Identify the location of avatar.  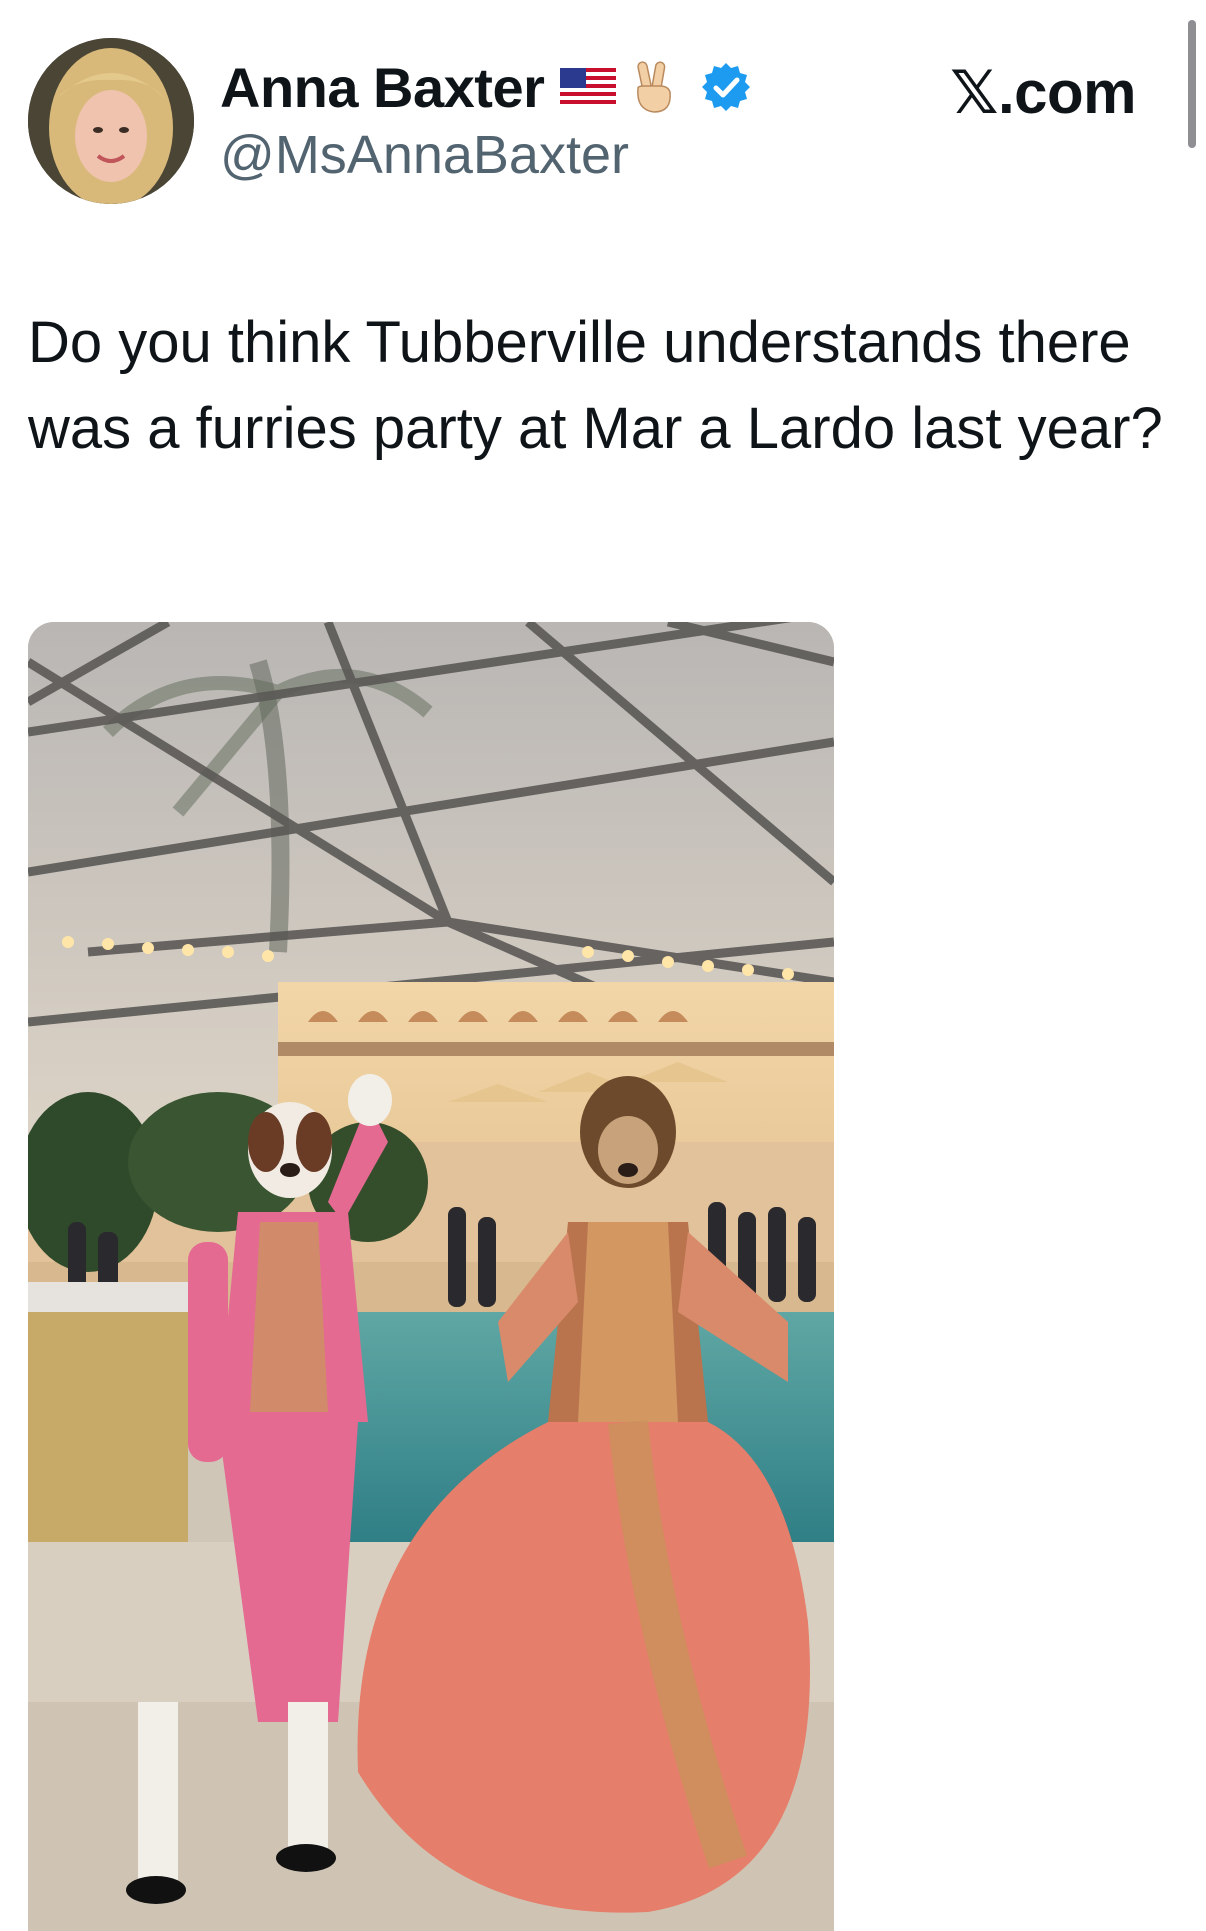
(111, 121).